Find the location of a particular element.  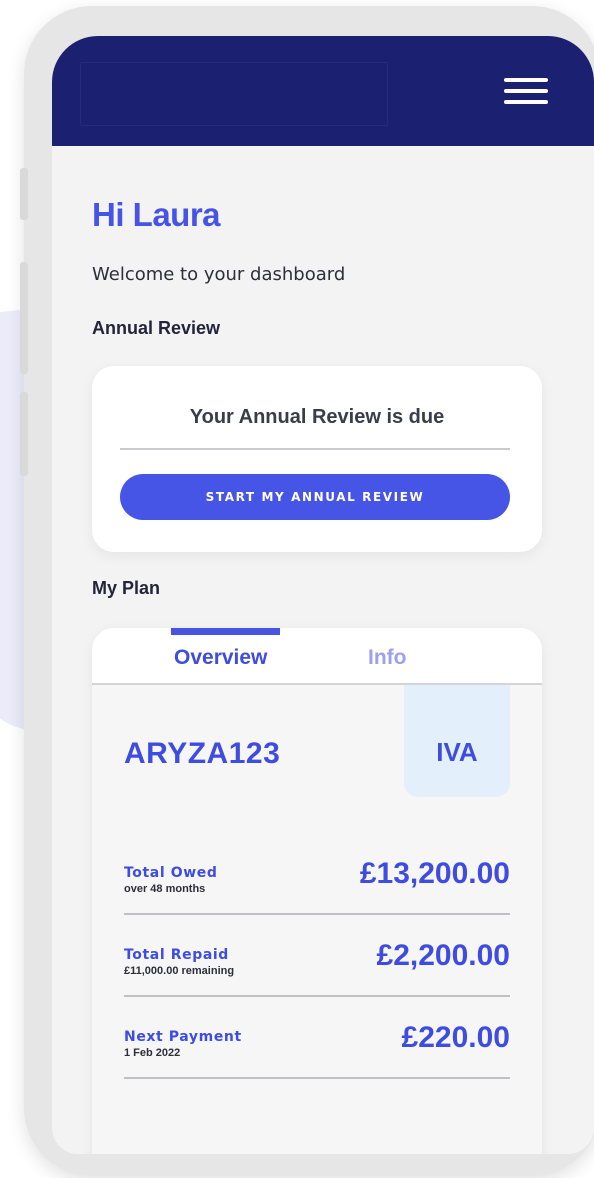

plan-reference: ARYZA123 is located at coordinates (202, 753).